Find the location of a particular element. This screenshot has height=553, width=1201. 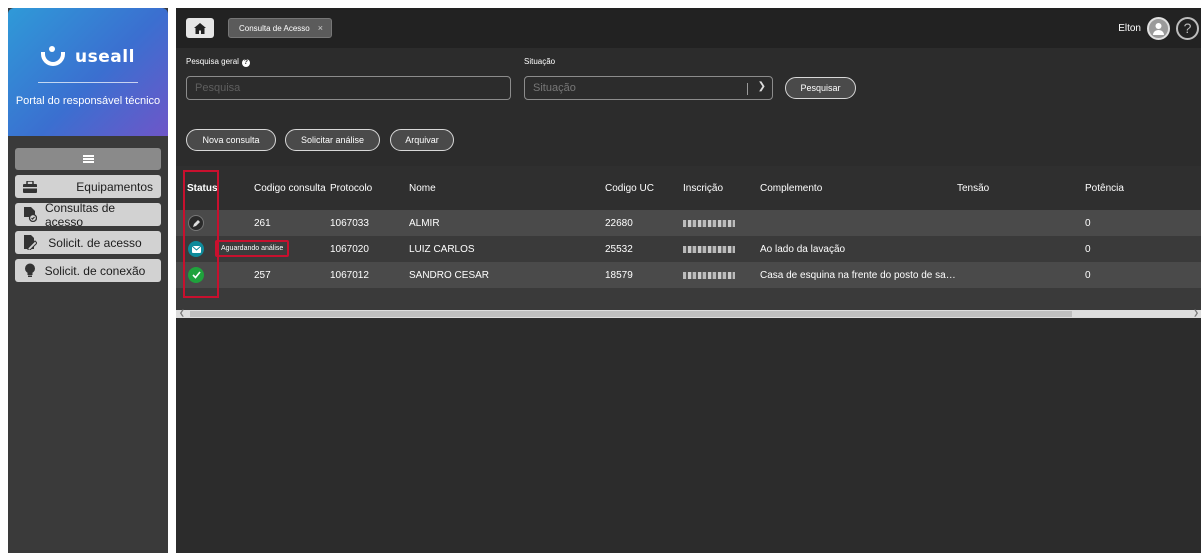

complement-cell: Ao lado da lavação is located at coordinates (803, 249).